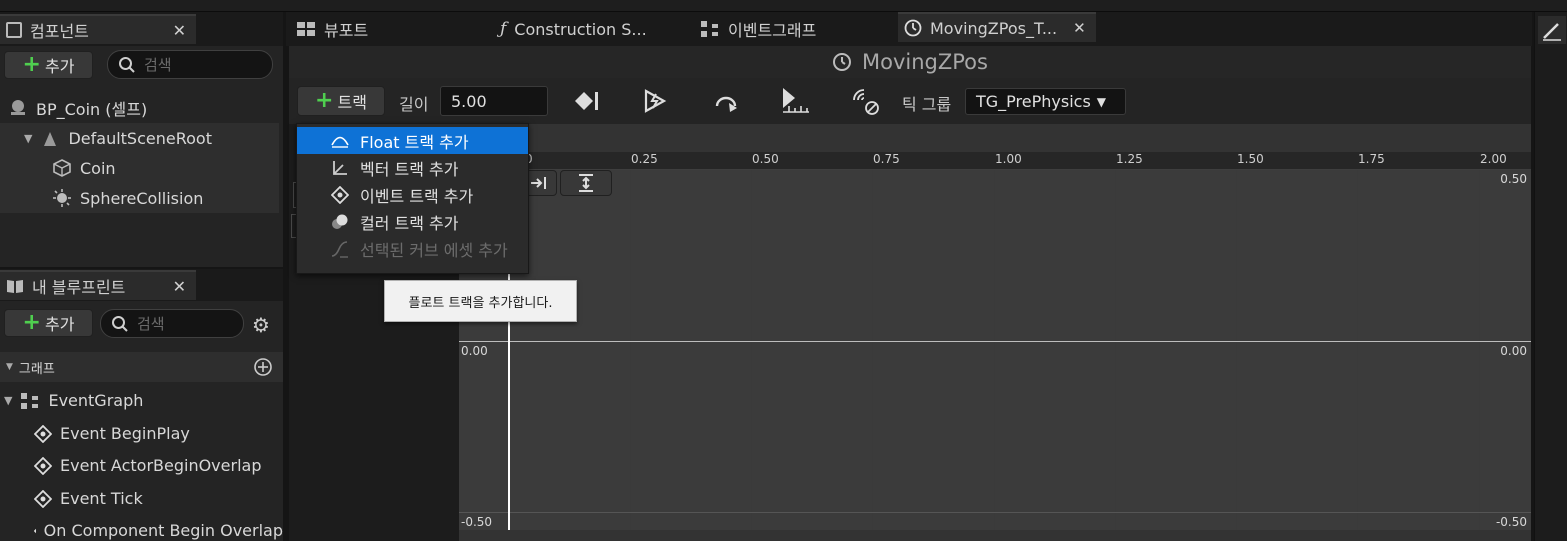 Image resolution: width=1567 pixels, height=541 pixels. What do you see at coordinates (1008, 159) in the screenshot?
I see `time-tick-label: 1.00` at bounding box center [1008, 159].